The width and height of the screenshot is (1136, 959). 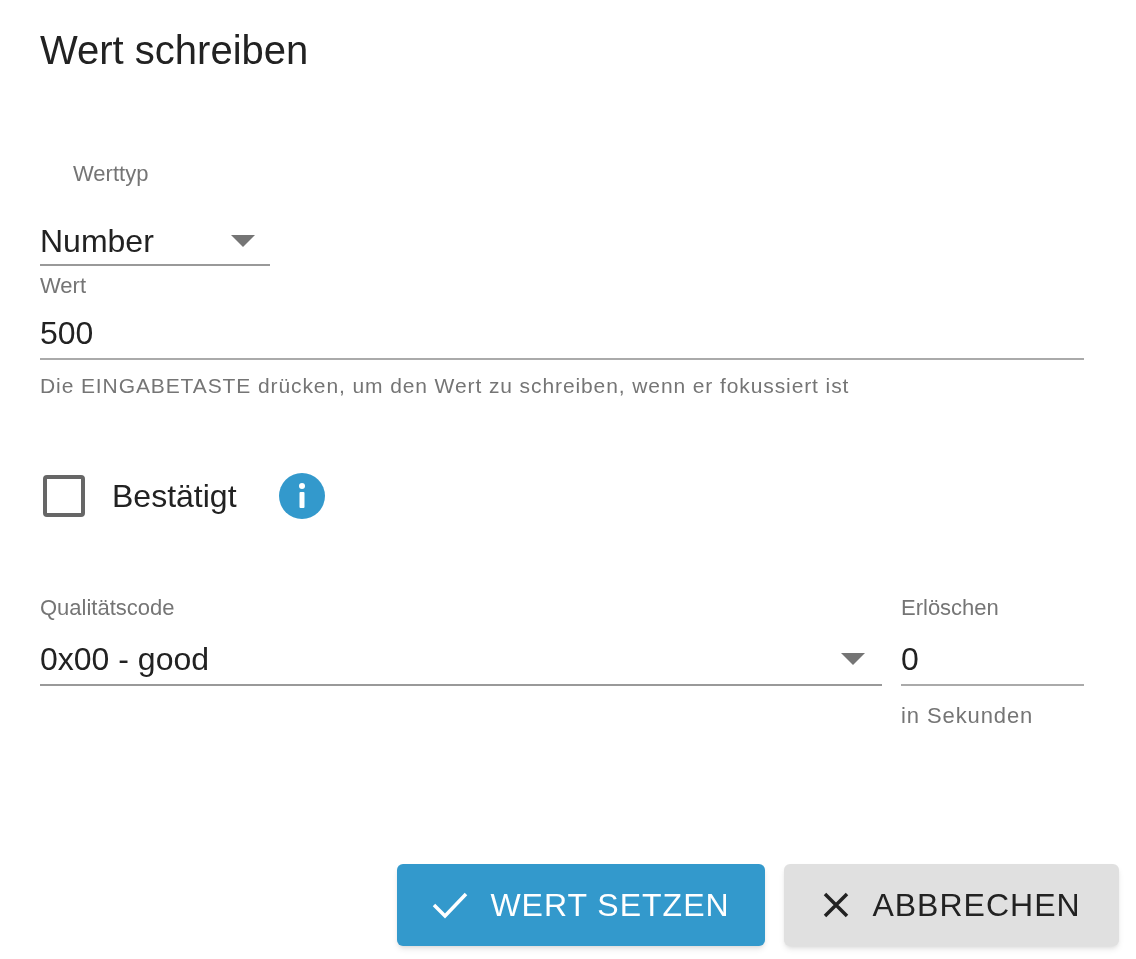 What do you see at coordinates (124, 659) in the screenshot?
I see `select-value: 0x00 - good` at bounding box center [124, 659].